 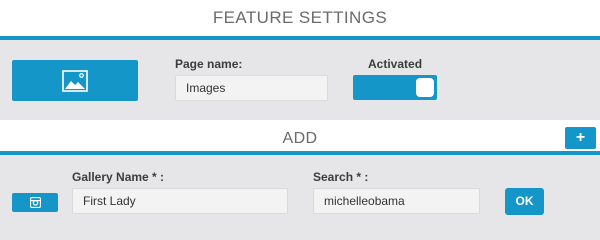 I want to click on search-input, so click(x=396, y=201).